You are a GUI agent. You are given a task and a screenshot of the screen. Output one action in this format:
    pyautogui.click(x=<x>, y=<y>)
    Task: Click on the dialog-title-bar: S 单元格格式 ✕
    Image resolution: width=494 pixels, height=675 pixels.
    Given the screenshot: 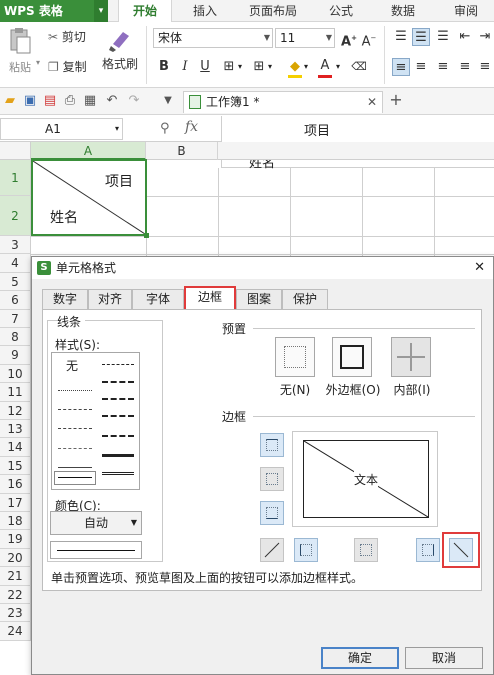 What is the action you would take?
    pyautogui.click(x=262, y=268)
    